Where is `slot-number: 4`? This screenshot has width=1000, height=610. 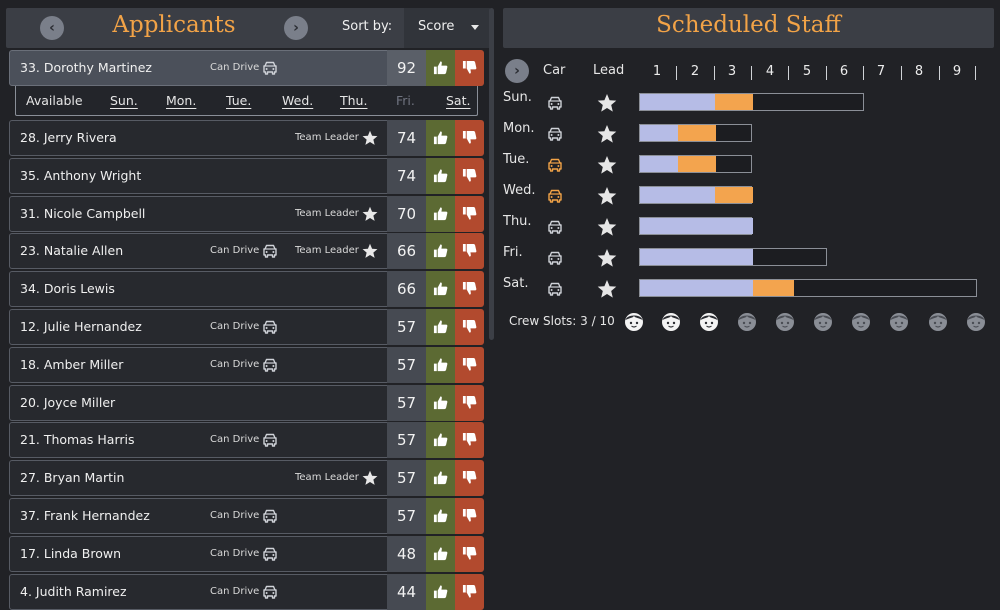 slot-number: 4 is located at coordinates (770, 71).